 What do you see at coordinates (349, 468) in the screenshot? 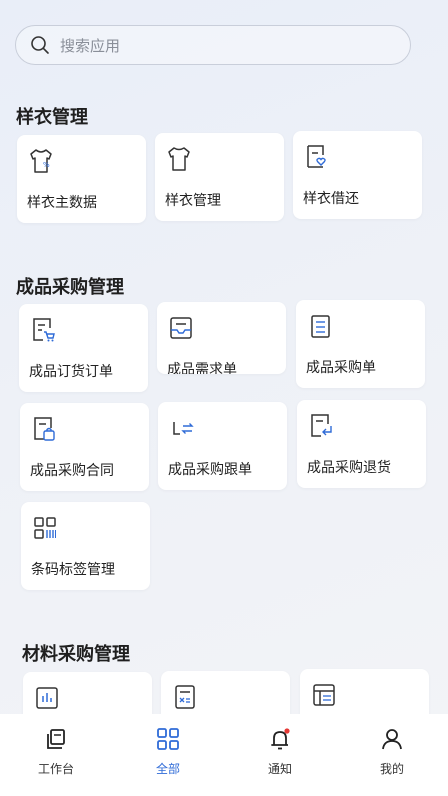
I see `app-label: 成品采购退货` at bounding box center [349, 468].